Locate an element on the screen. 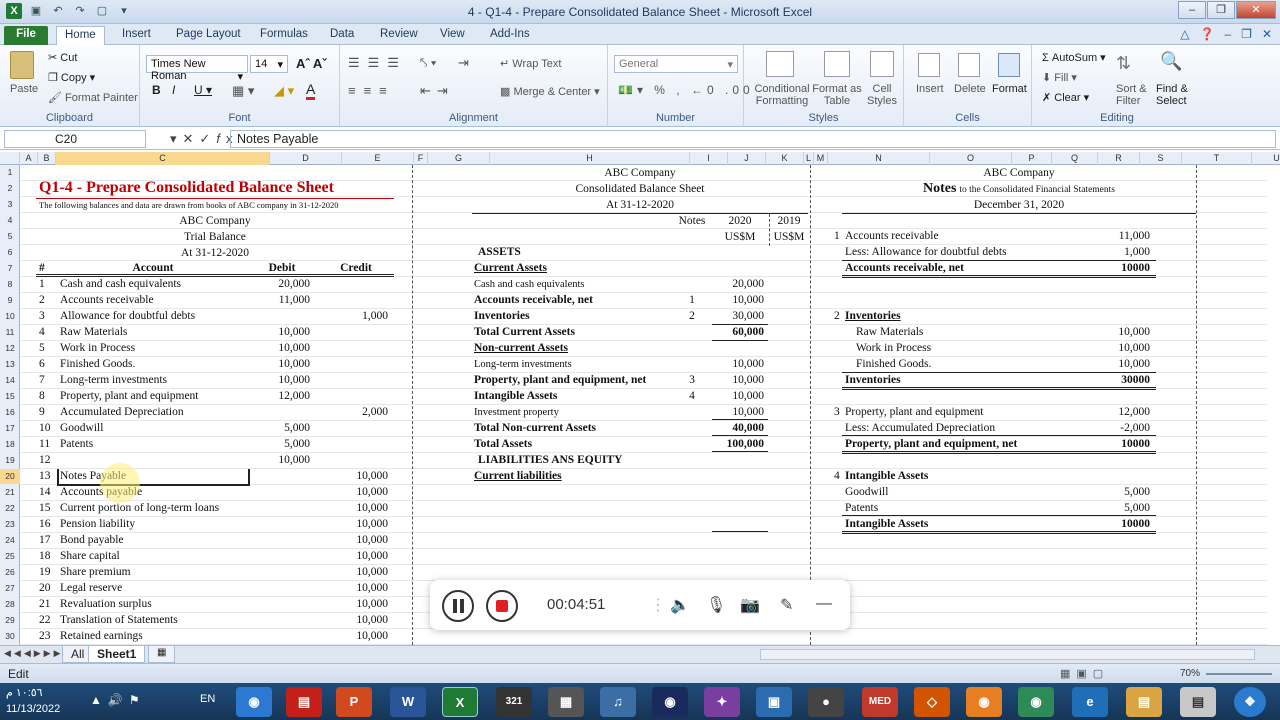  microphone-muted-icon: 🎙 is located at coordinates (716, 605).